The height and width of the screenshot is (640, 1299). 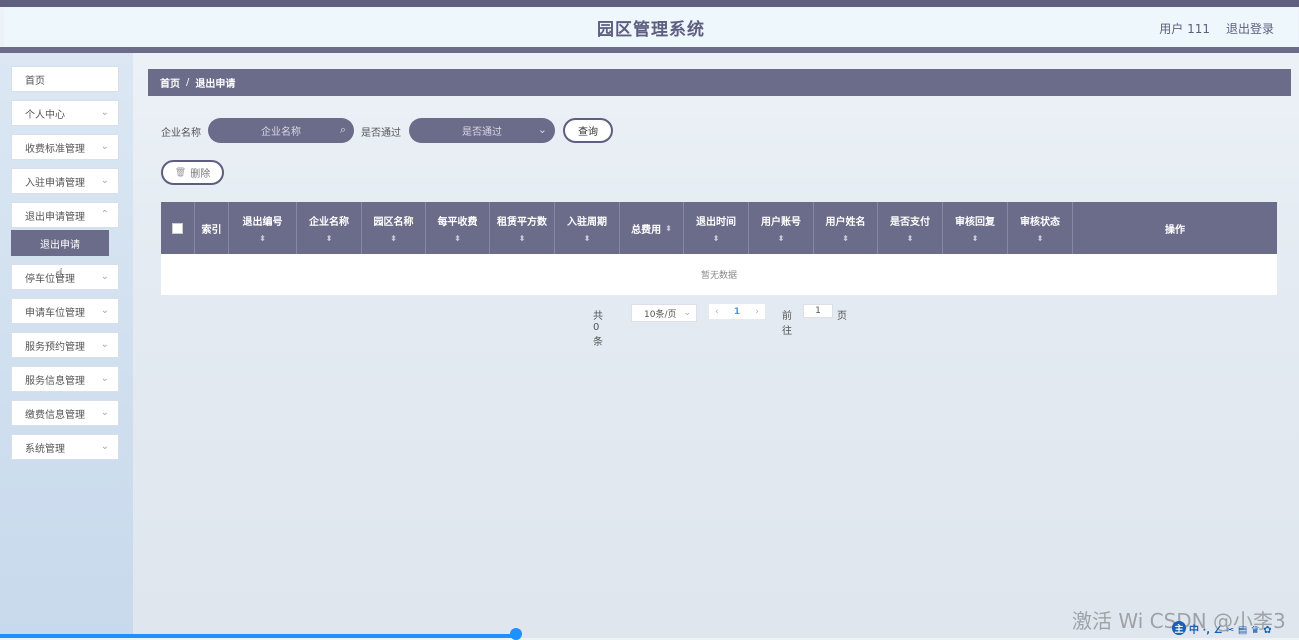 I want to click on sidebar-item-fee-standard: 收费标准管理 ⌄, so click(x=65, y=147).